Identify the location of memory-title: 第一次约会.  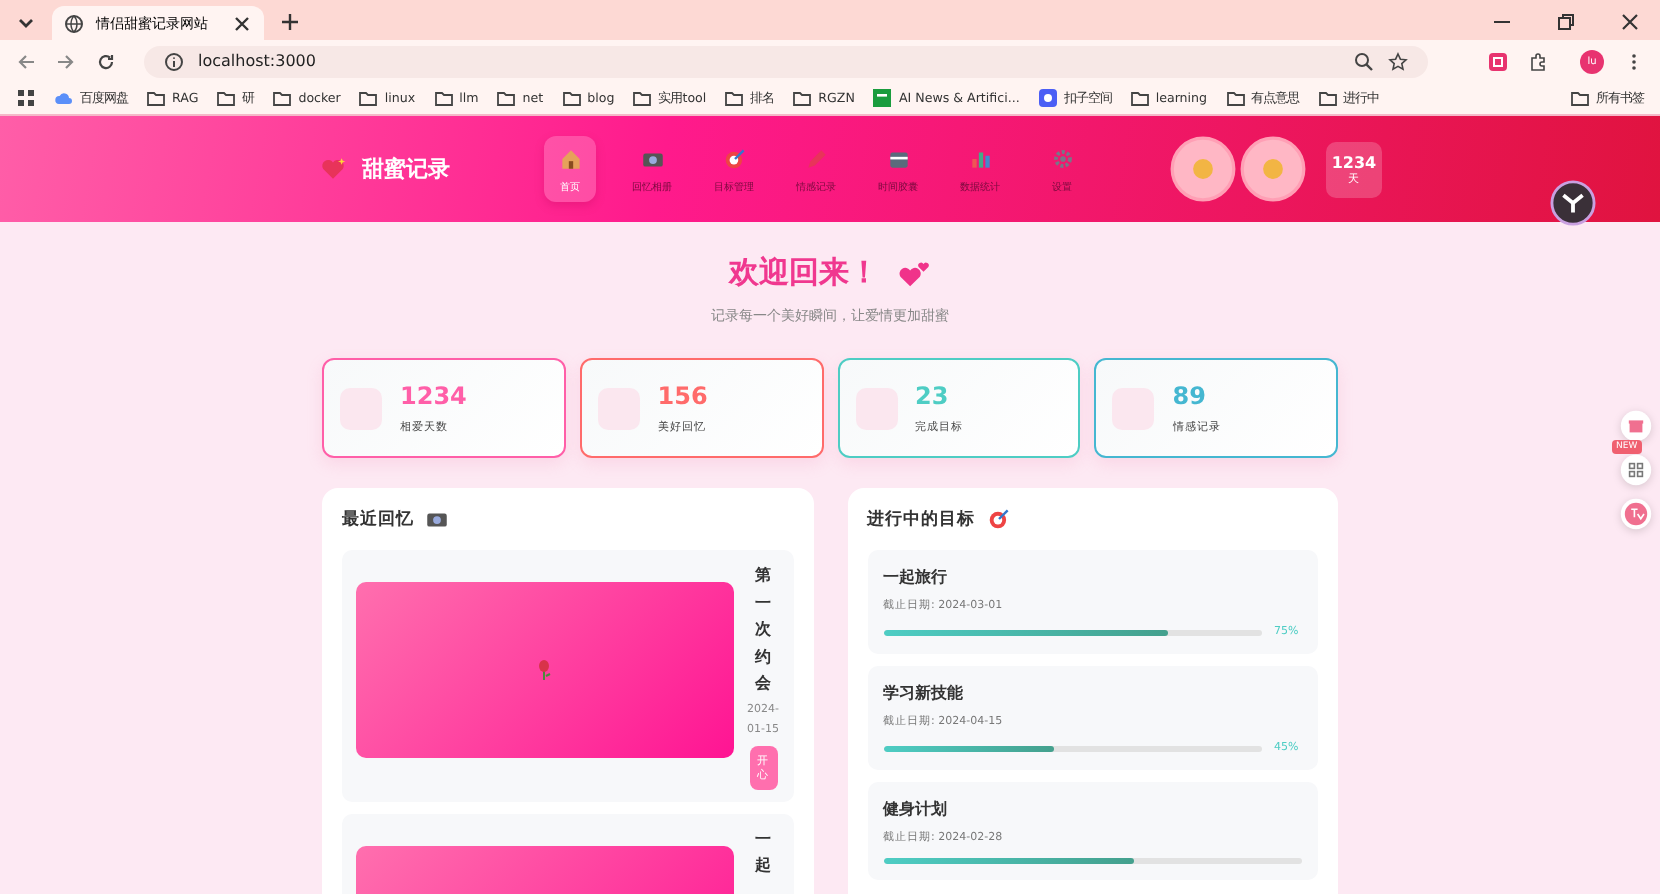
(763, 630).